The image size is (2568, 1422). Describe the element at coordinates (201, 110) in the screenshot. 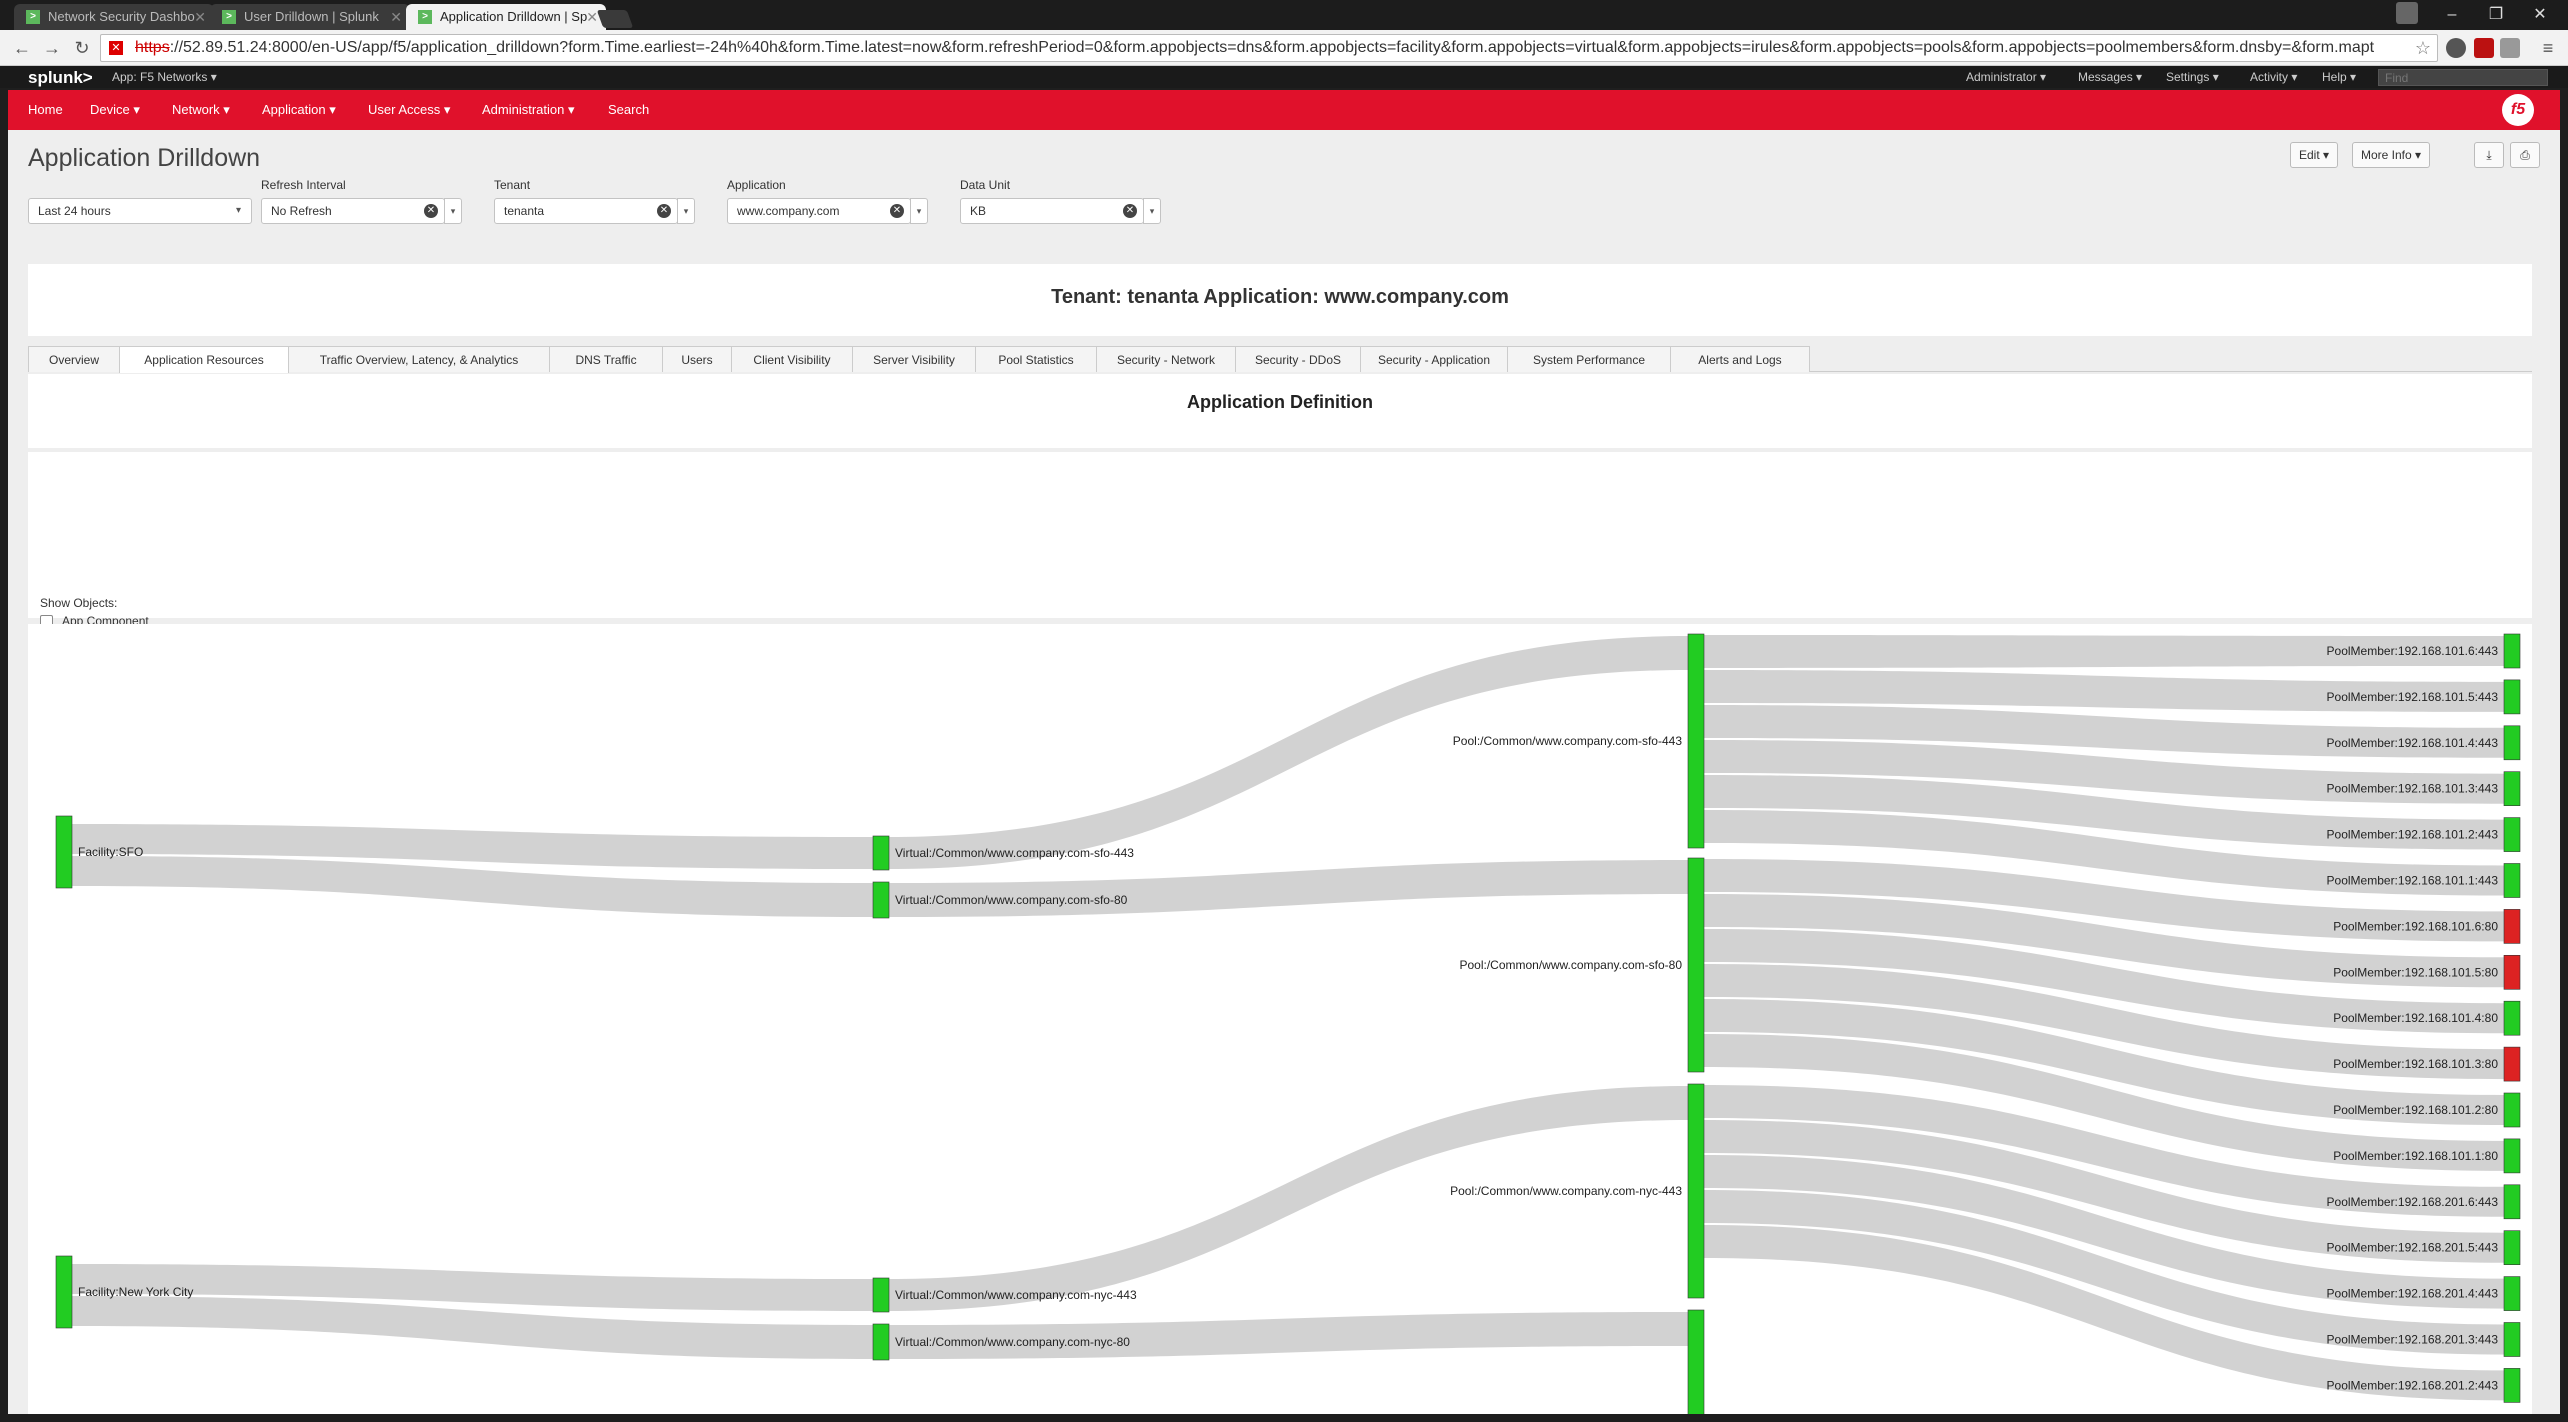

I see `nav-network: Network ▾` at that location.